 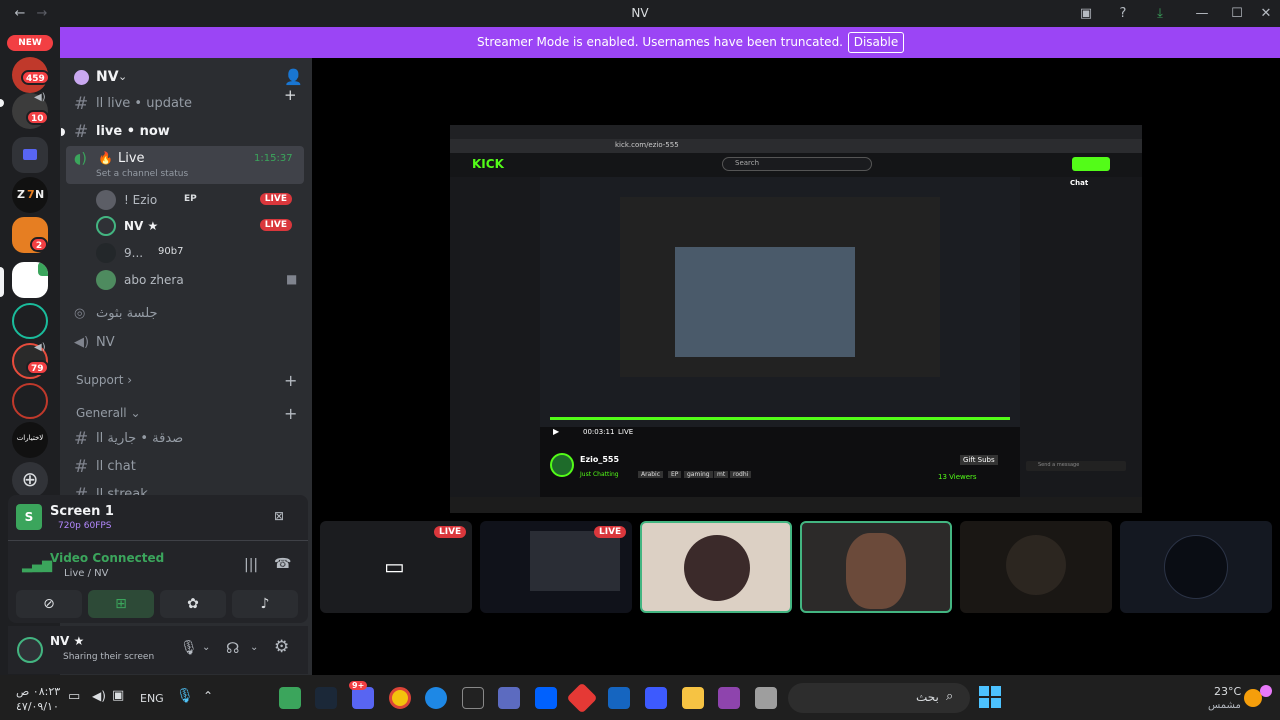 What do you see at coordinates (188, 343) in the screenshot?
I see `voice-channel-nv: ◀) NV` at bounding box center [188, 343].